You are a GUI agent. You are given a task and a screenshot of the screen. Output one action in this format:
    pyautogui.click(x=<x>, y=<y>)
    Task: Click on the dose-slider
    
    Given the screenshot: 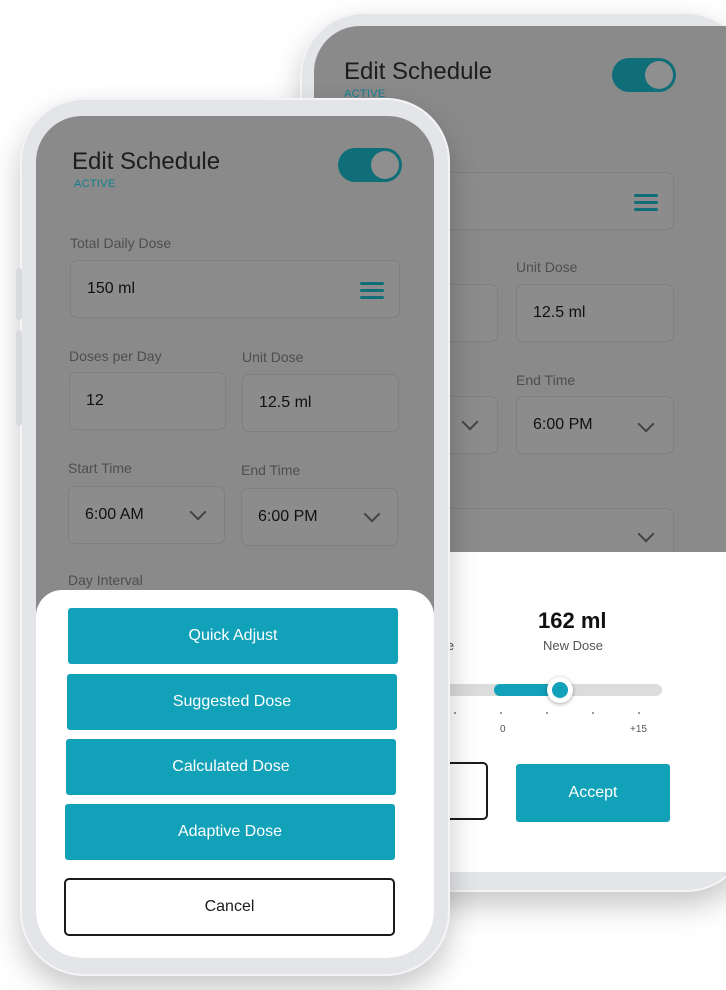 What is the action you would take?
    pyautogui.click(x=543, y=690)
    